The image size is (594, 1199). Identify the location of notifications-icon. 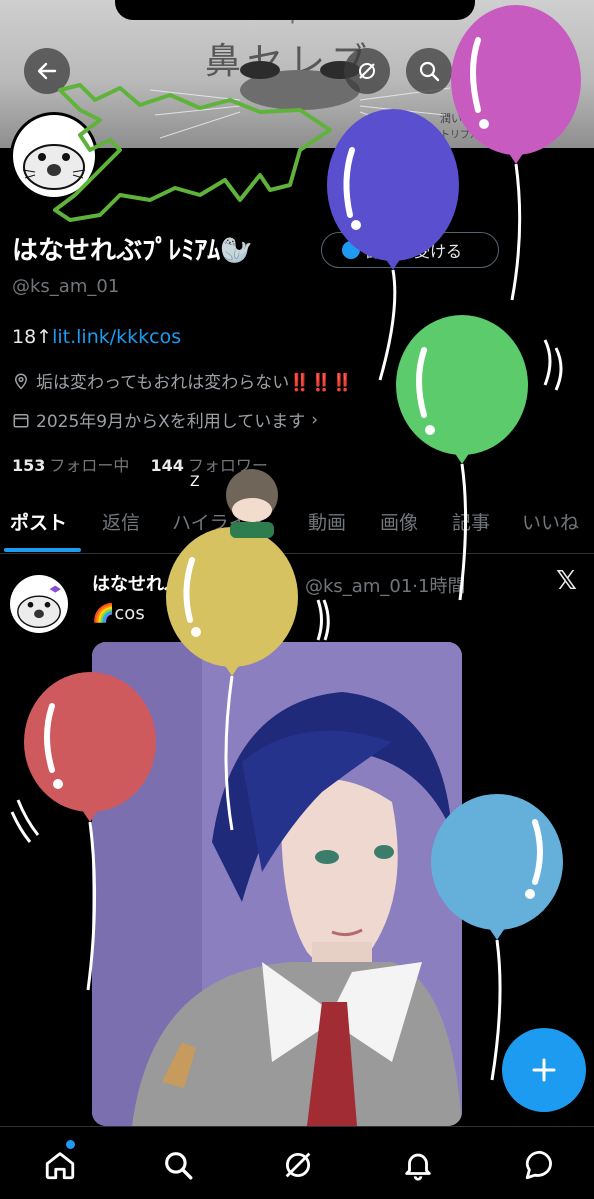
(418, 1167).